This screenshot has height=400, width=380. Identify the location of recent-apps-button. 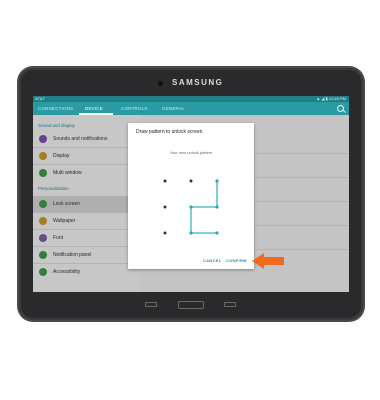
(151, 304).